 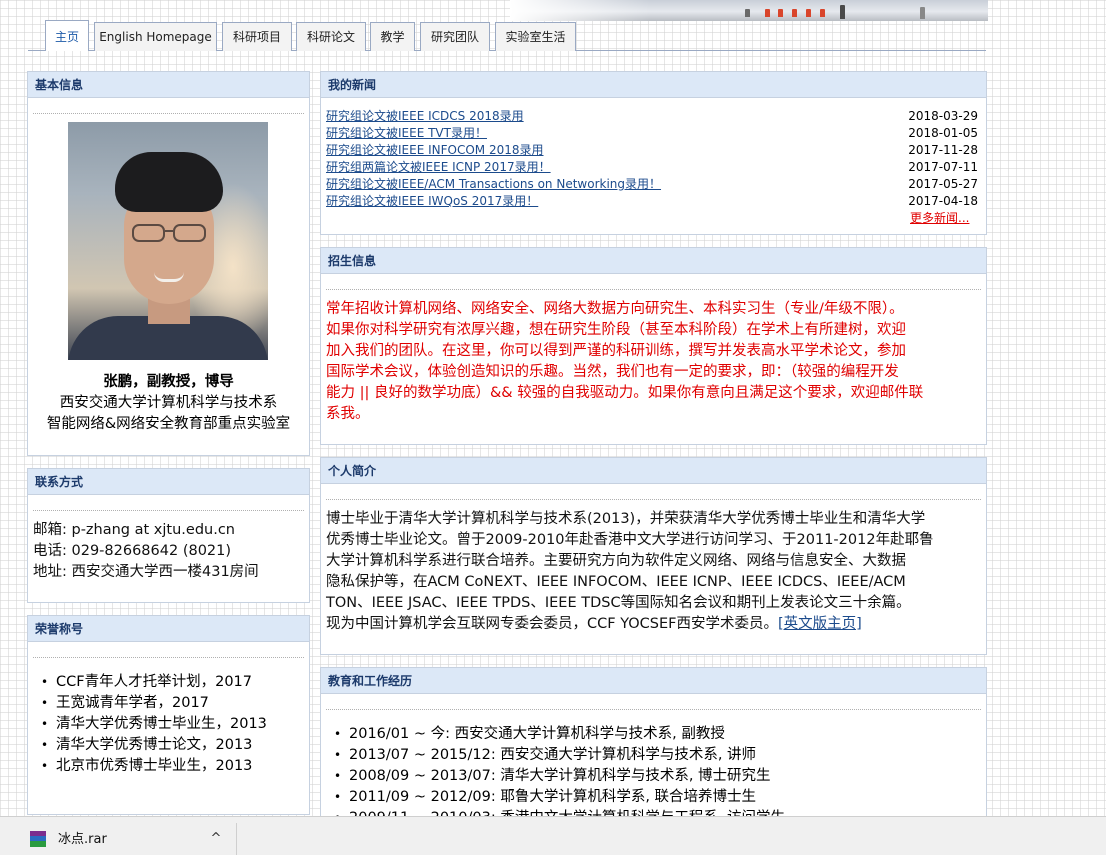 What do you see at coordinates (406, 133) in the screenshot?
I see `news-link: 研究组论文被IEEE TVT录用！` at bounding box center [406, 133].